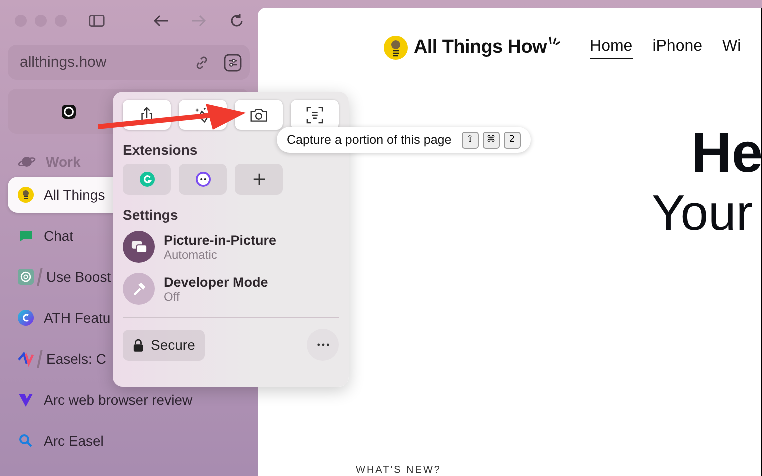 This screenshot has width=762, height=476. I want to click on keyboard-key: ⇧, so click(470, 140).